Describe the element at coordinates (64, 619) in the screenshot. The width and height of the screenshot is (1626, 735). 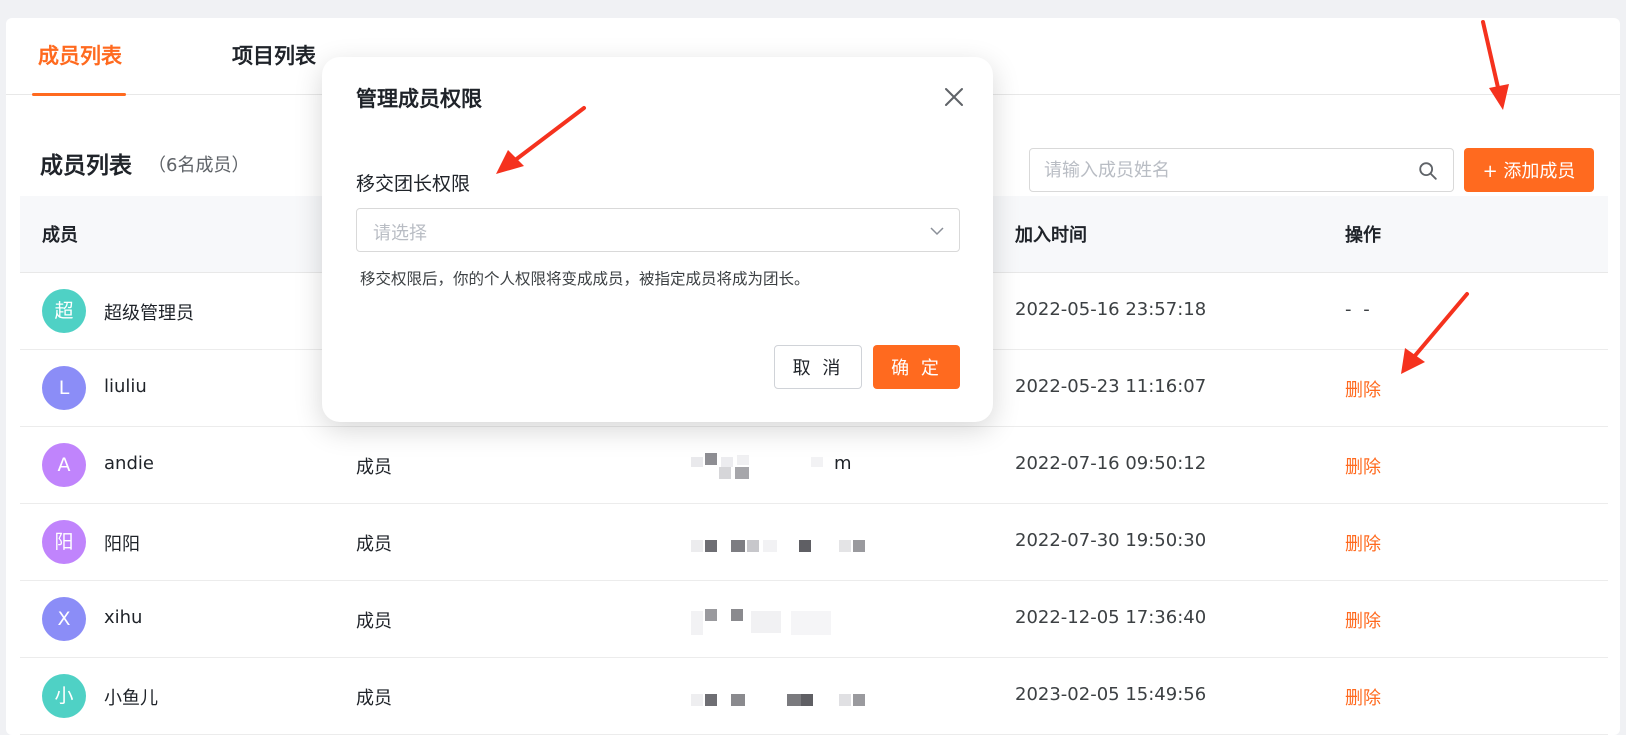
I see `avatar: X` at that location.